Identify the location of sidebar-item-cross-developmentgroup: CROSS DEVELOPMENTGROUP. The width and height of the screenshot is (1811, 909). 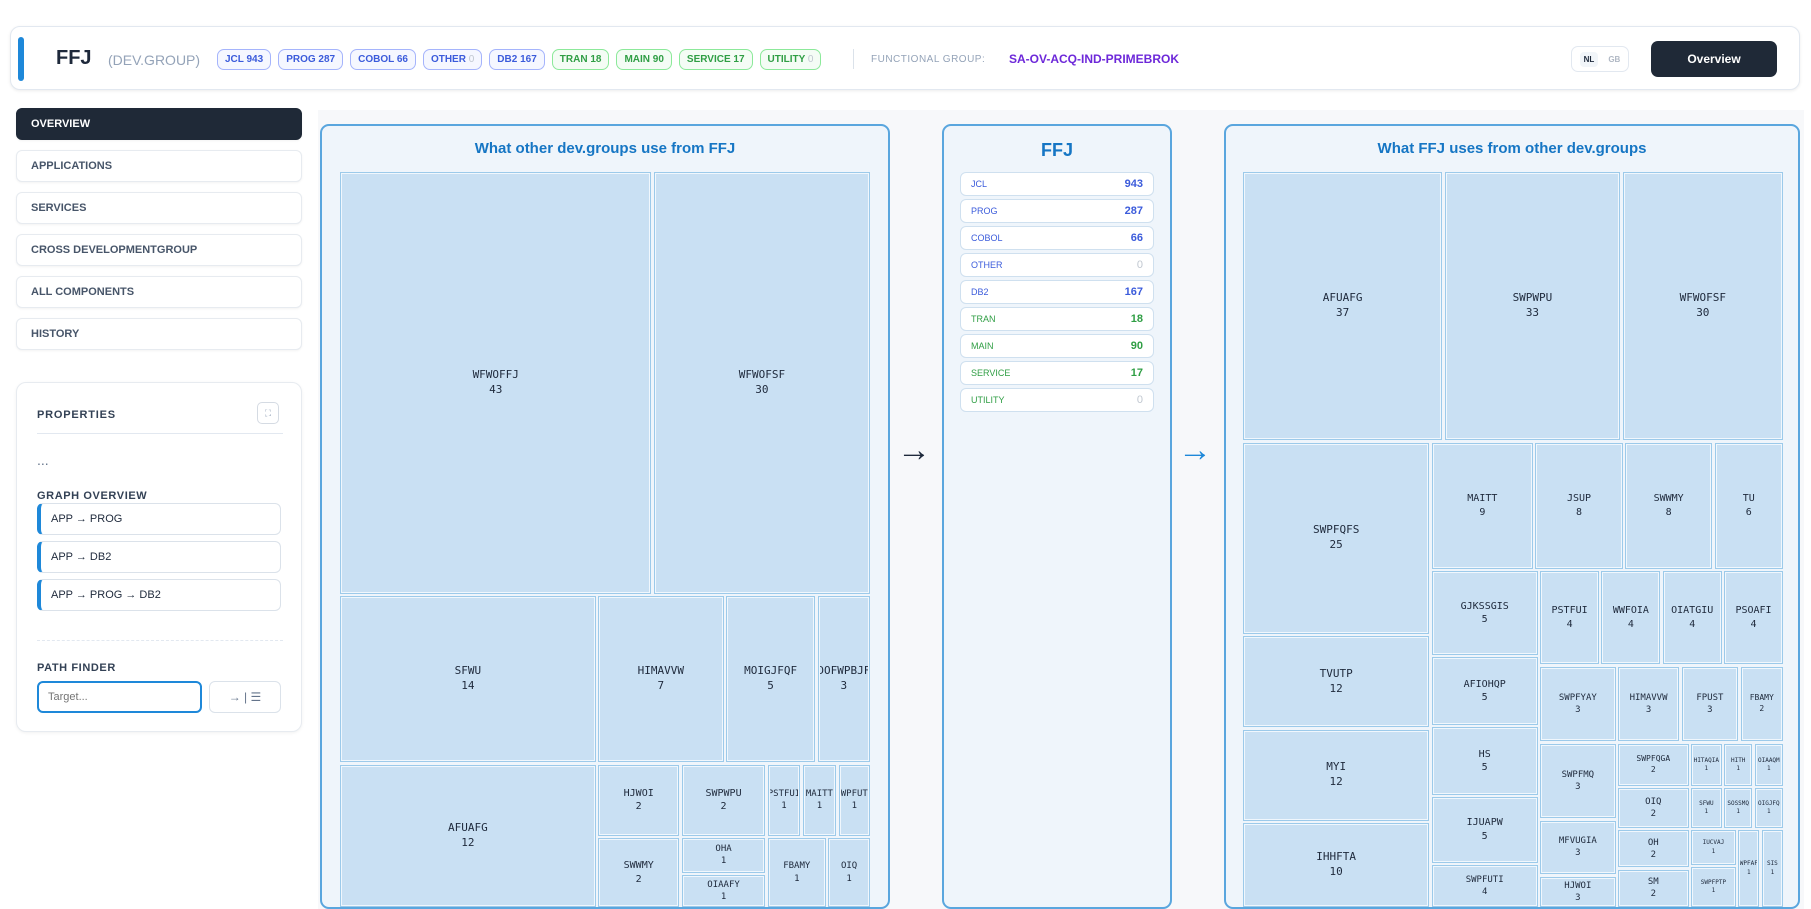
(159, 250).